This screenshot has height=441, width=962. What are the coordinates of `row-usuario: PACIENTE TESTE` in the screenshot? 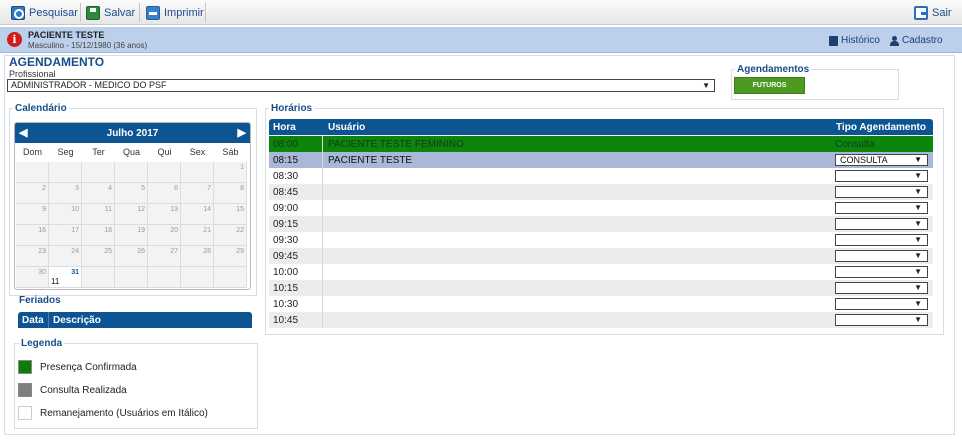 It's located at (370, 160).